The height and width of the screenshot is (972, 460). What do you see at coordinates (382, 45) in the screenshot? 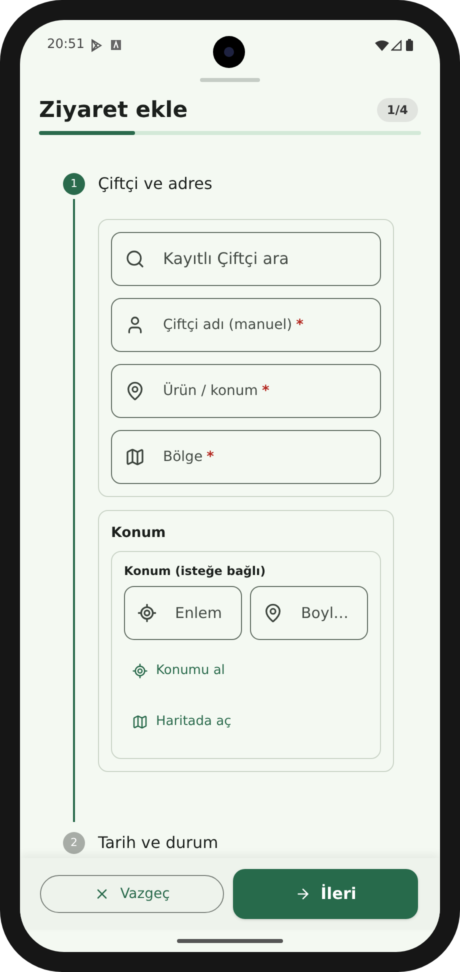
I see `wifi-icon` at bounding box center [382, 45].